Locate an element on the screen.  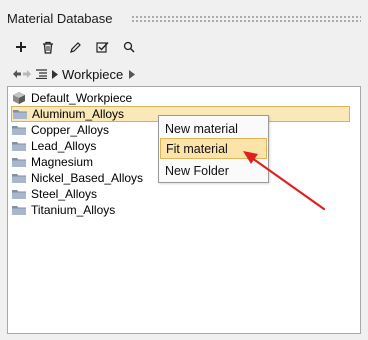
back-button is located at coordinates (17, 74).